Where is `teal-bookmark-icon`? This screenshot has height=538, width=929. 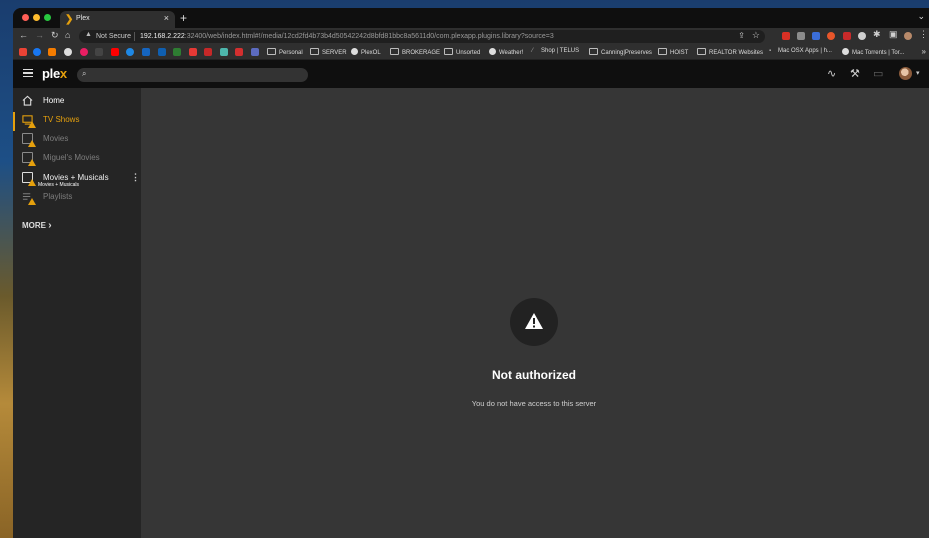 teal-bookmark-icon is located at coordinates (224, 52).